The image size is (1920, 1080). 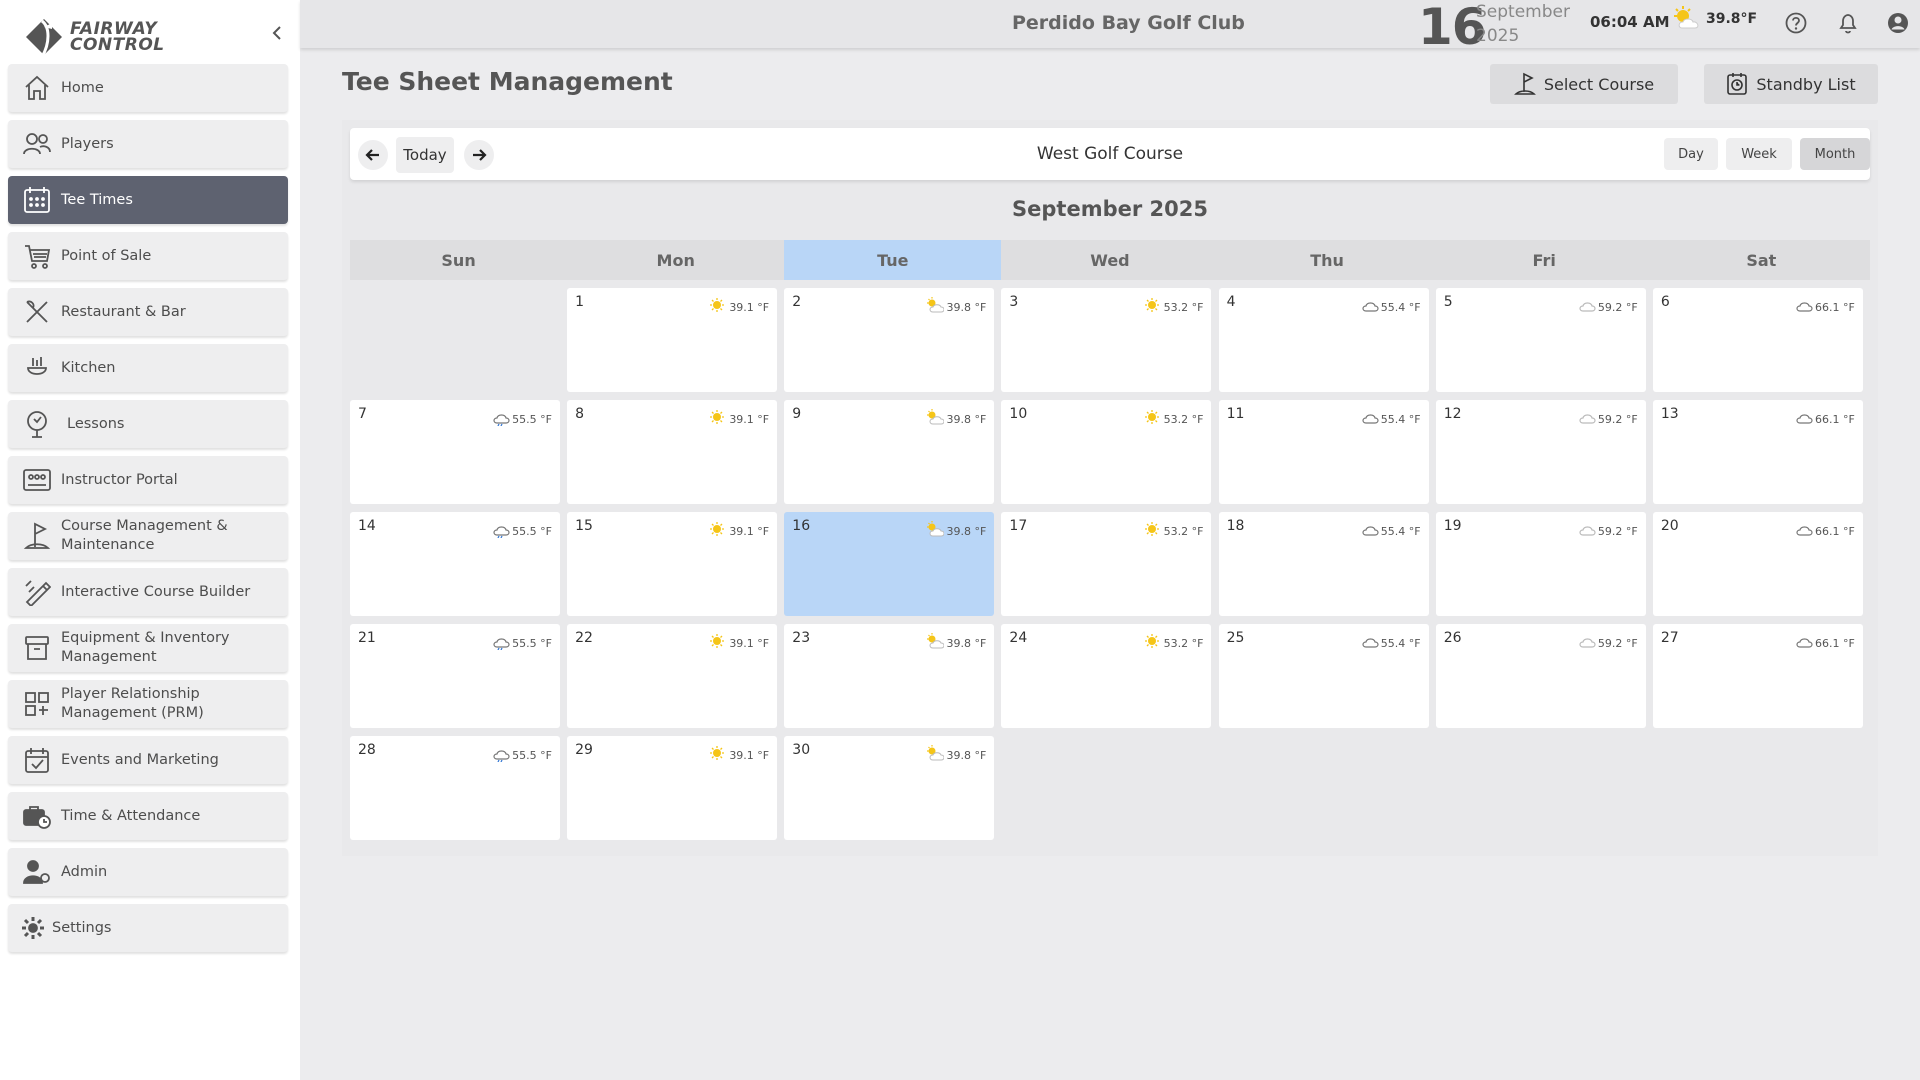 I want to click on sidebar-item-instructor-portal: Instructor Portal, so click(x=148, y=480).